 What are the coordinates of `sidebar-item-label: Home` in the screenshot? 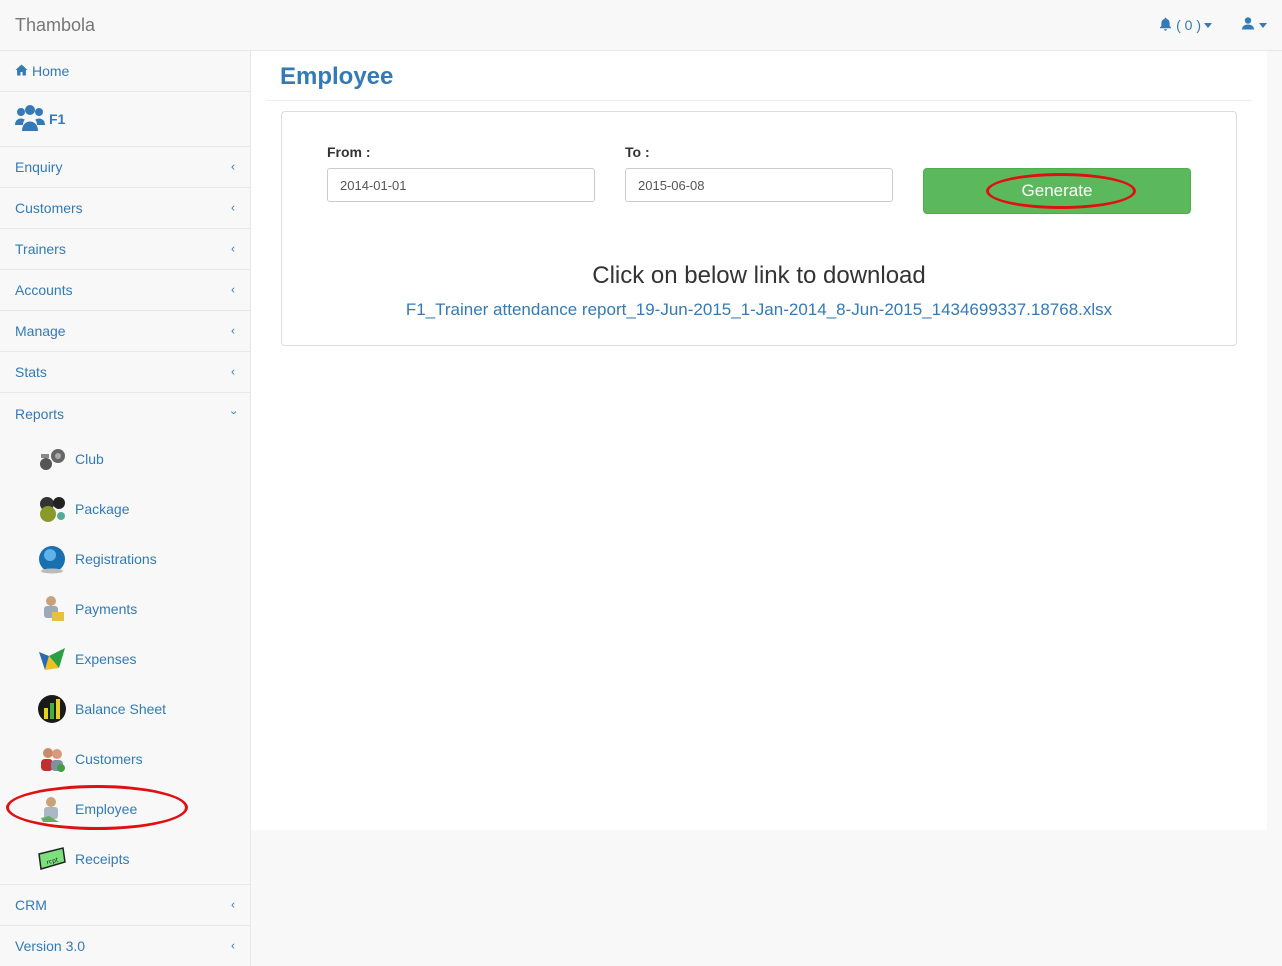 It's located at (51, 71).